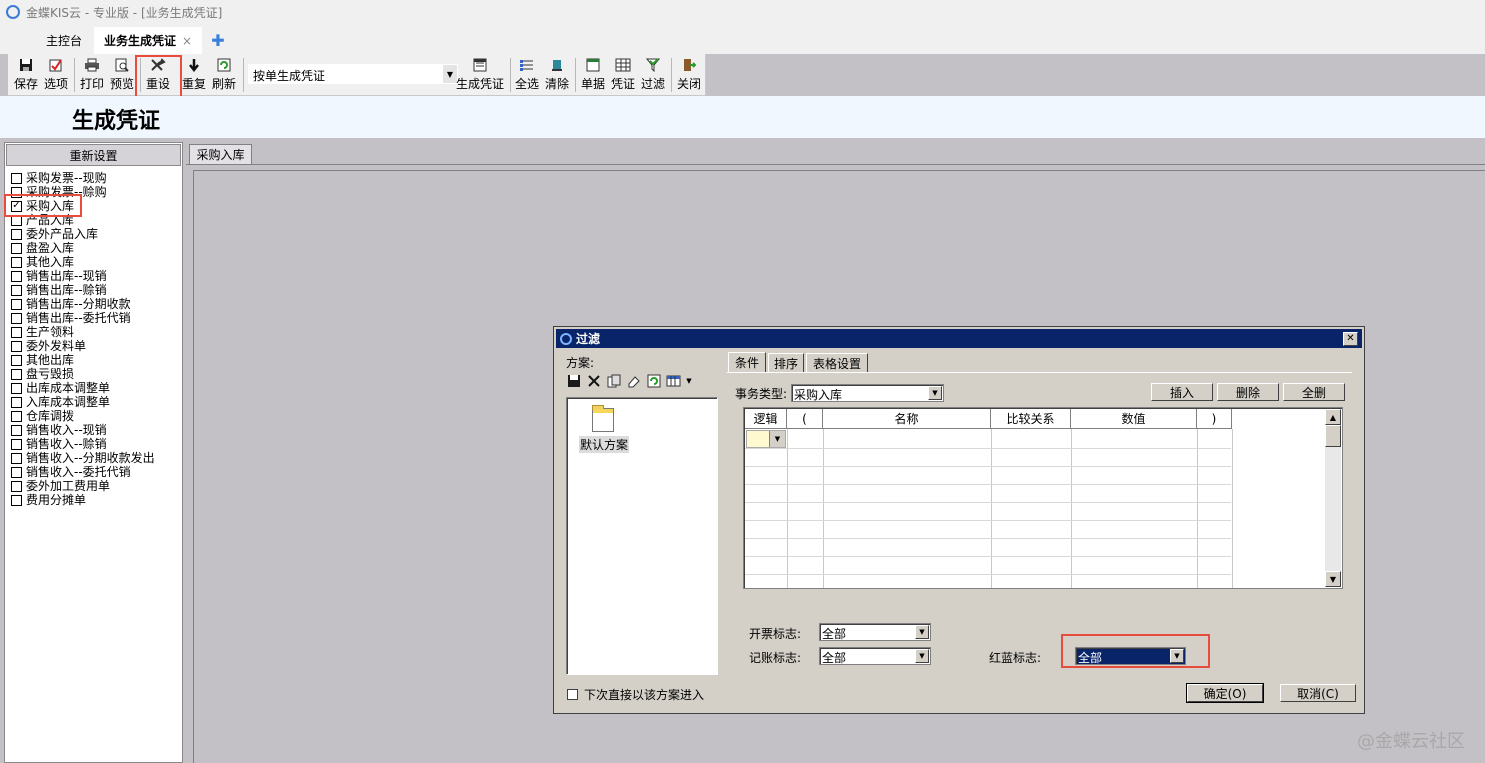 This screenshot has width=1485, height=763. I want to click on doc-type-item: 销售出库--赊销, so click(59, 290).